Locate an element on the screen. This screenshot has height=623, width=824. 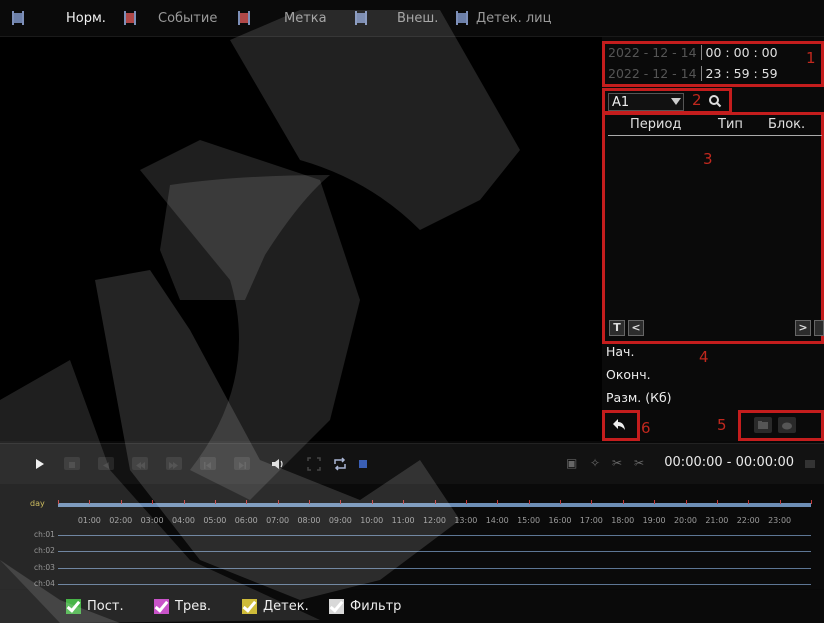
rewind-button is located at coordinates (106, 463).